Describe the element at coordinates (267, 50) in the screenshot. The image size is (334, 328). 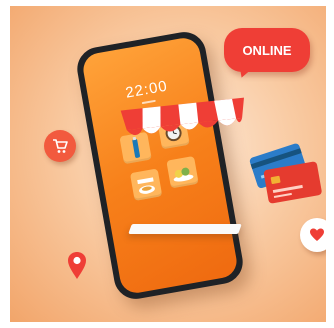
I see `bubble-text: ONLINE` at that location.